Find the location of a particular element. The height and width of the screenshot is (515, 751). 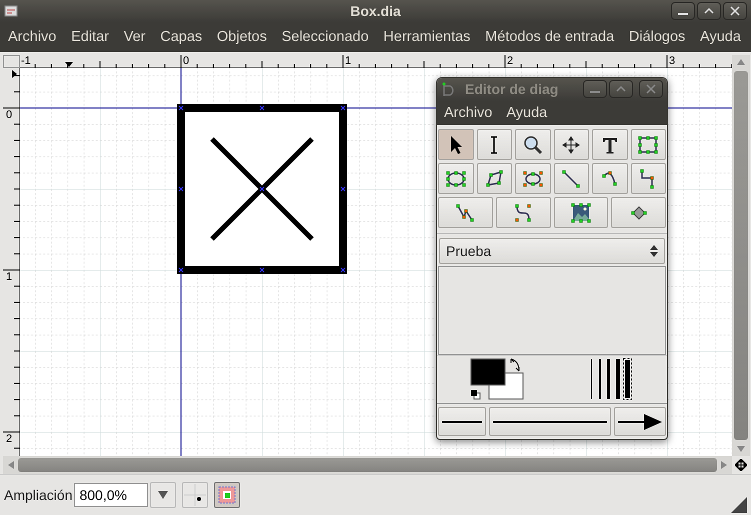

grid-icon is located at coordinates (195, 495).